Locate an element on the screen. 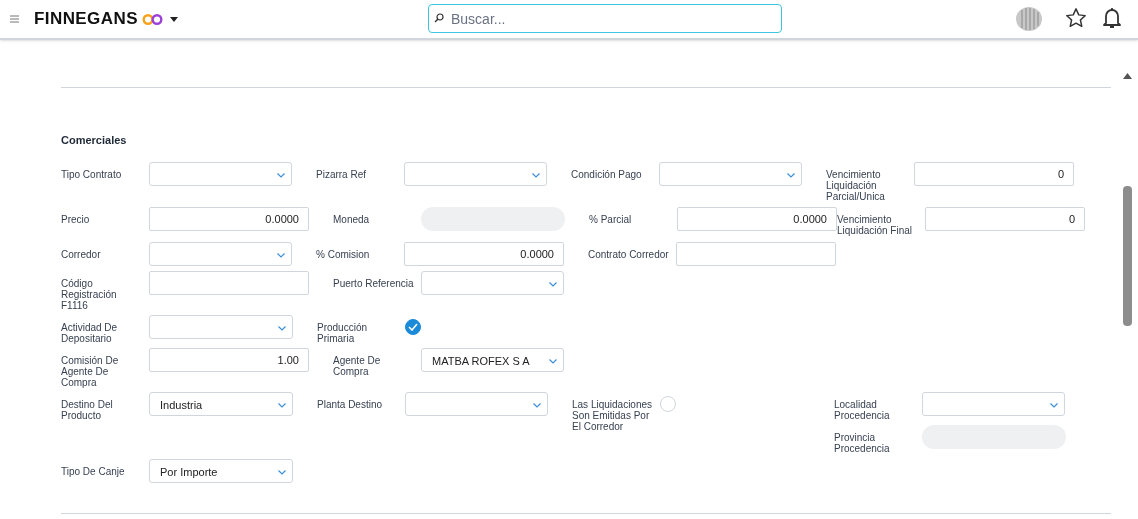 This screenshot has height=519, width=1138. bell-icon is located at coordinates (1112, 18).